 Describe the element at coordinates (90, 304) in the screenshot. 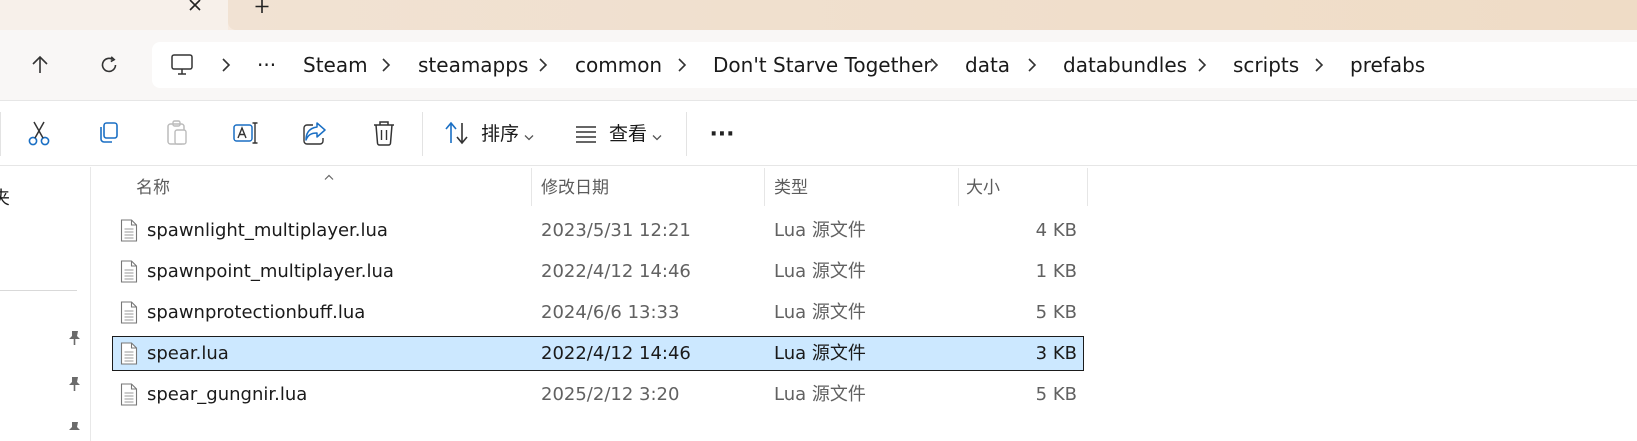

I see `pane-divider` at that location.